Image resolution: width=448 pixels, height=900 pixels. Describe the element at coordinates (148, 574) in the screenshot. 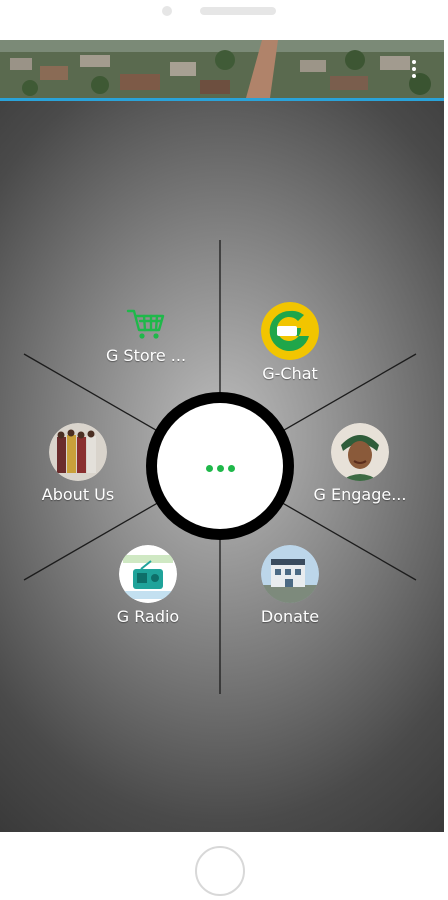

I see `radio-icon` at that location.